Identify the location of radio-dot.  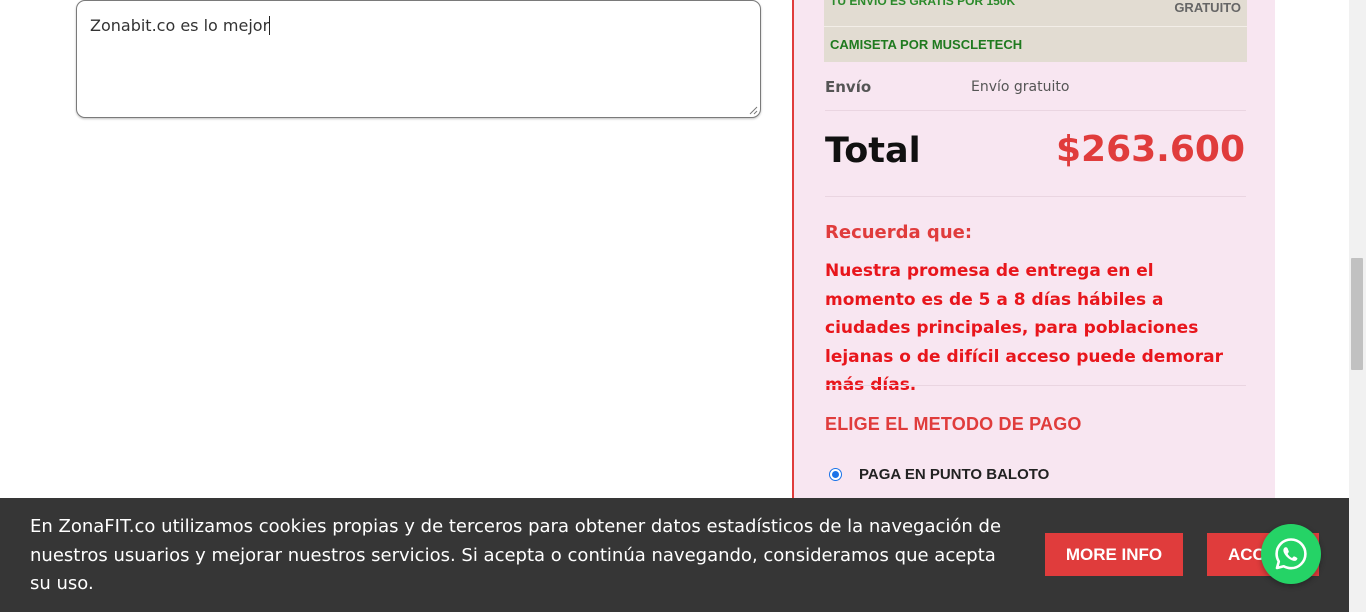
(835, 474).